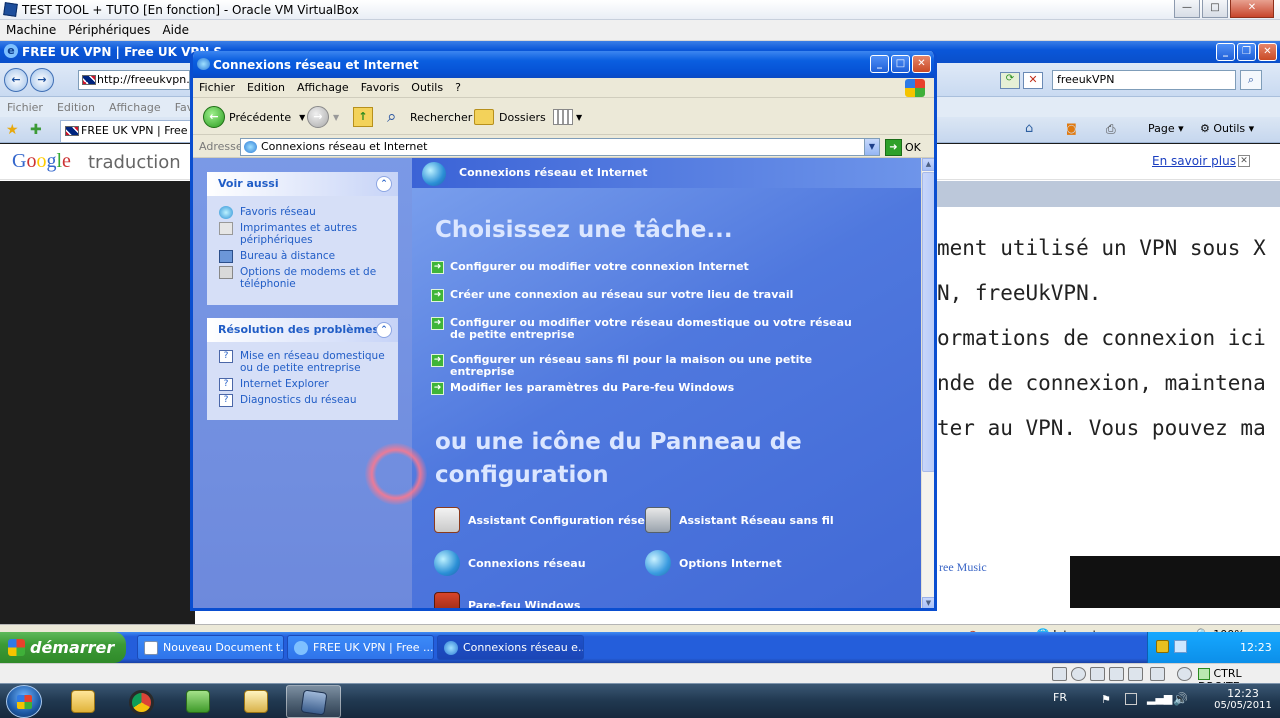 The image size is (1280, 718). What do you see at coordinates (380, 87) in the screenshot?
I see `explorer-menu-favoris: Favoris` at bounding box center [380, 87].